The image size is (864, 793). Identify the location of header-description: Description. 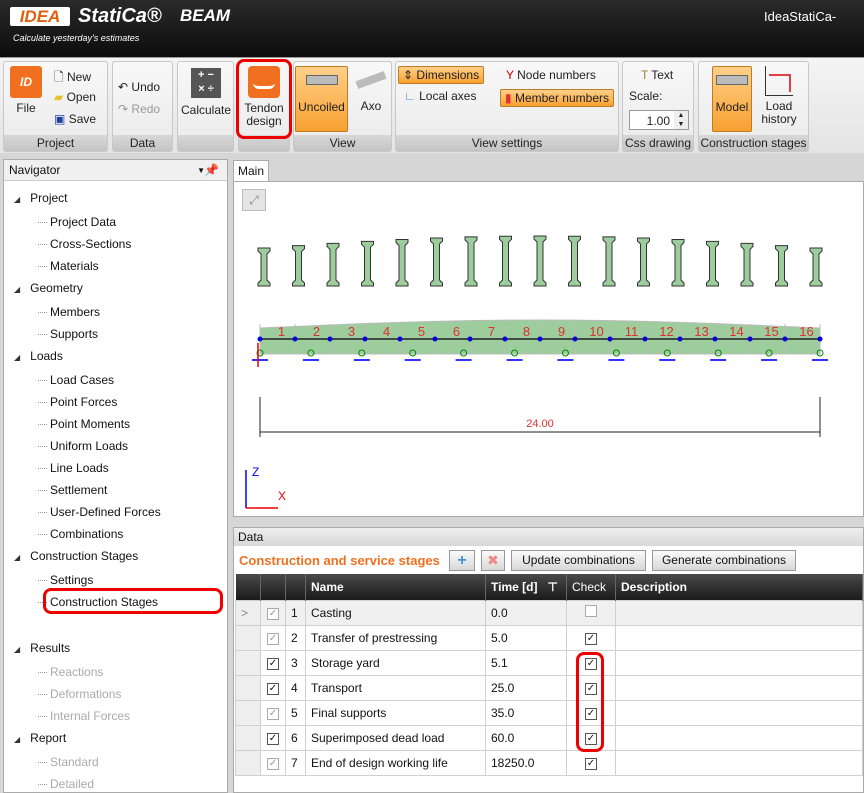
(739, 587).